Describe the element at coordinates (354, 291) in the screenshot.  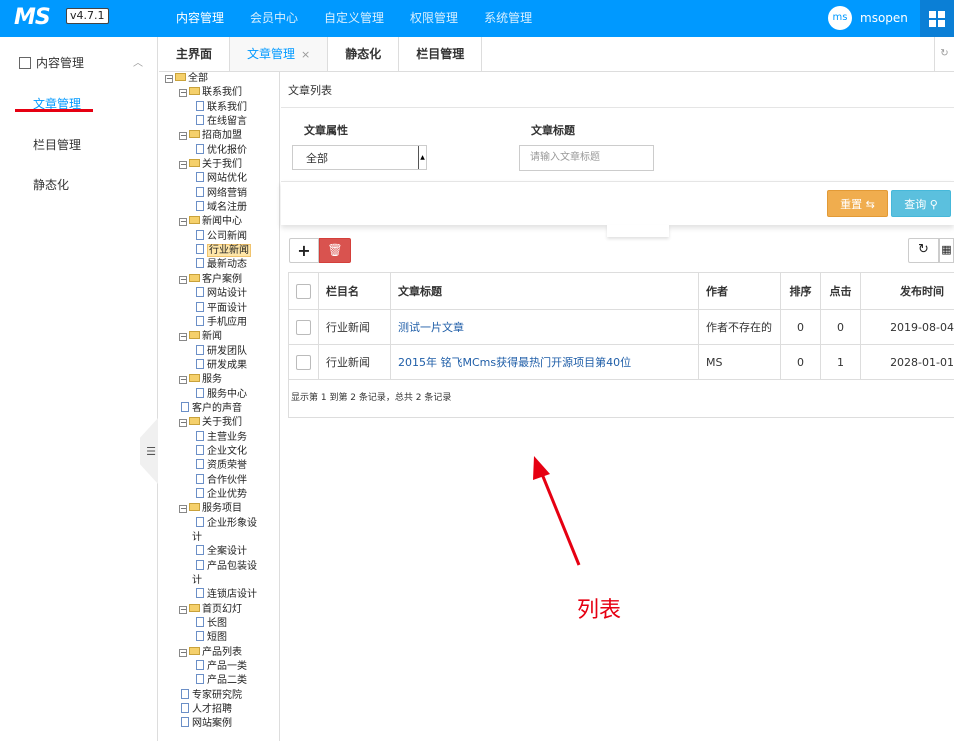
I see `col-category: 栏目名` at that location.